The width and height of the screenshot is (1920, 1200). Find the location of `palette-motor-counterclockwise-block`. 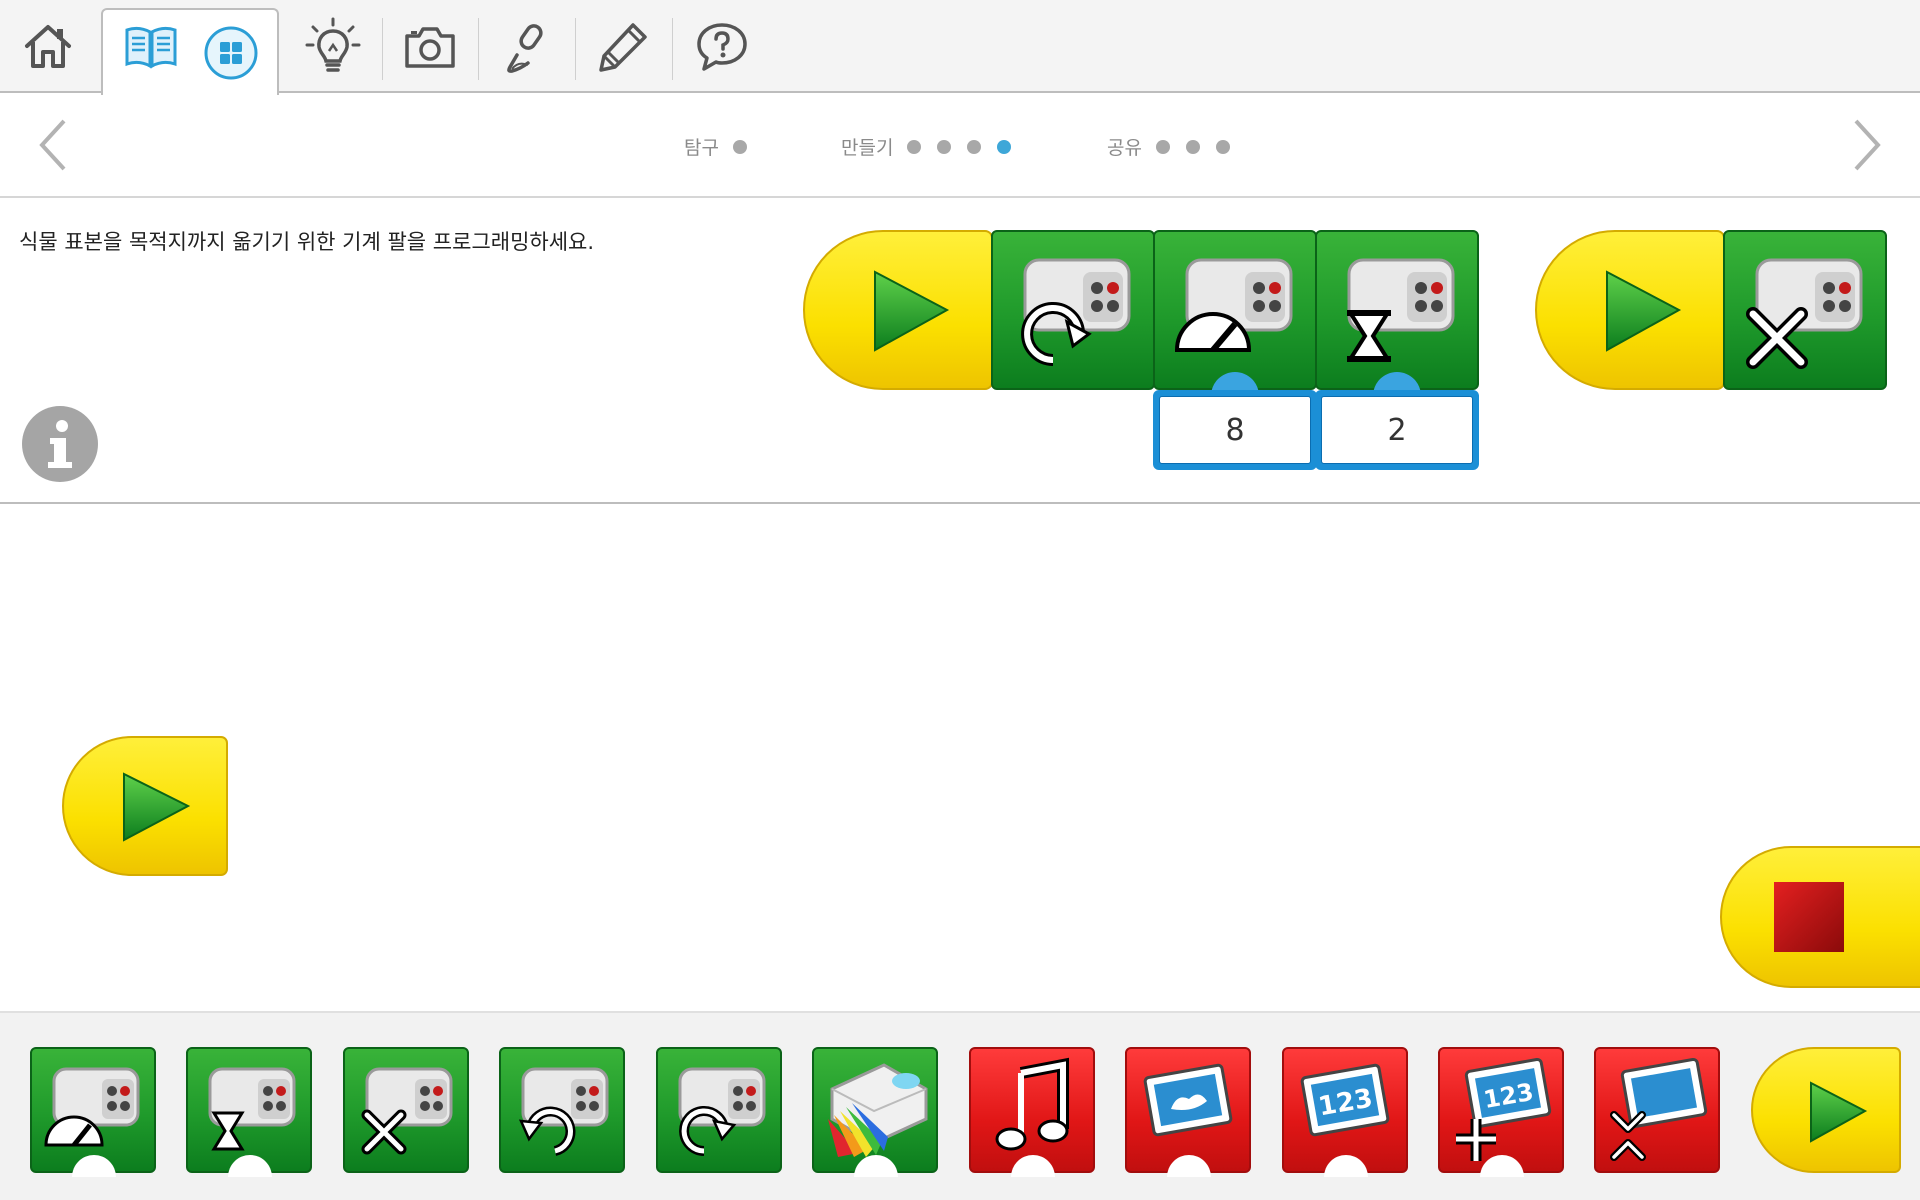

palette-motor-counterclockwise-block is located at coordinates (562, 1110).